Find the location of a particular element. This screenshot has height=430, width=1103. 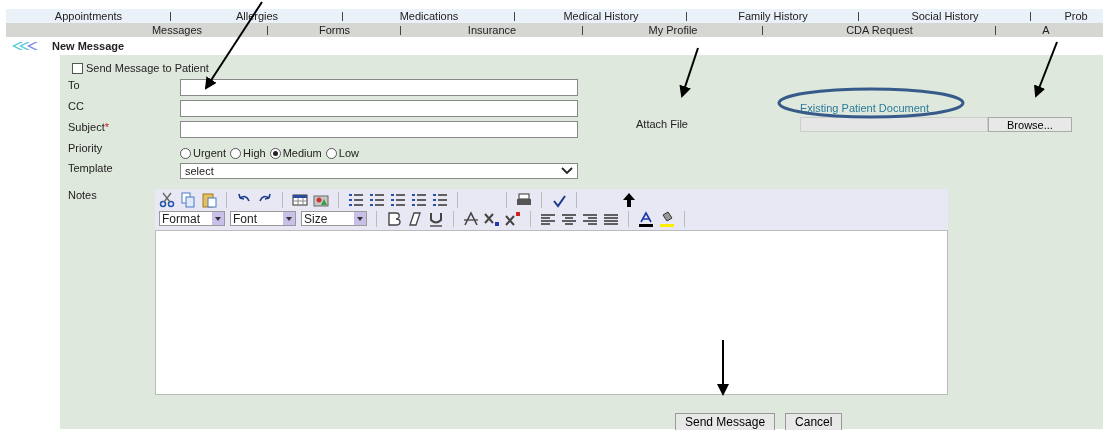

send-message-button: Send Message is located at coordinates (725, 421).